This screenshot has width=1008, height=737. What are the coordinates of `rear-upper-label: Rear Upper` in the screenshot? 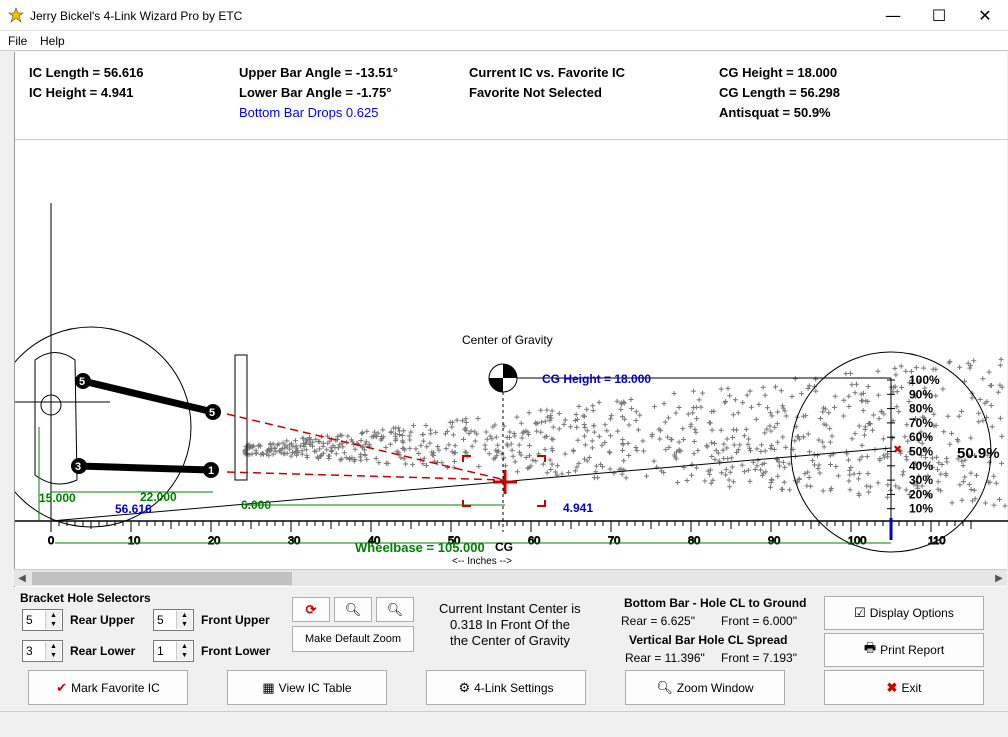 It's located at (102, 620).